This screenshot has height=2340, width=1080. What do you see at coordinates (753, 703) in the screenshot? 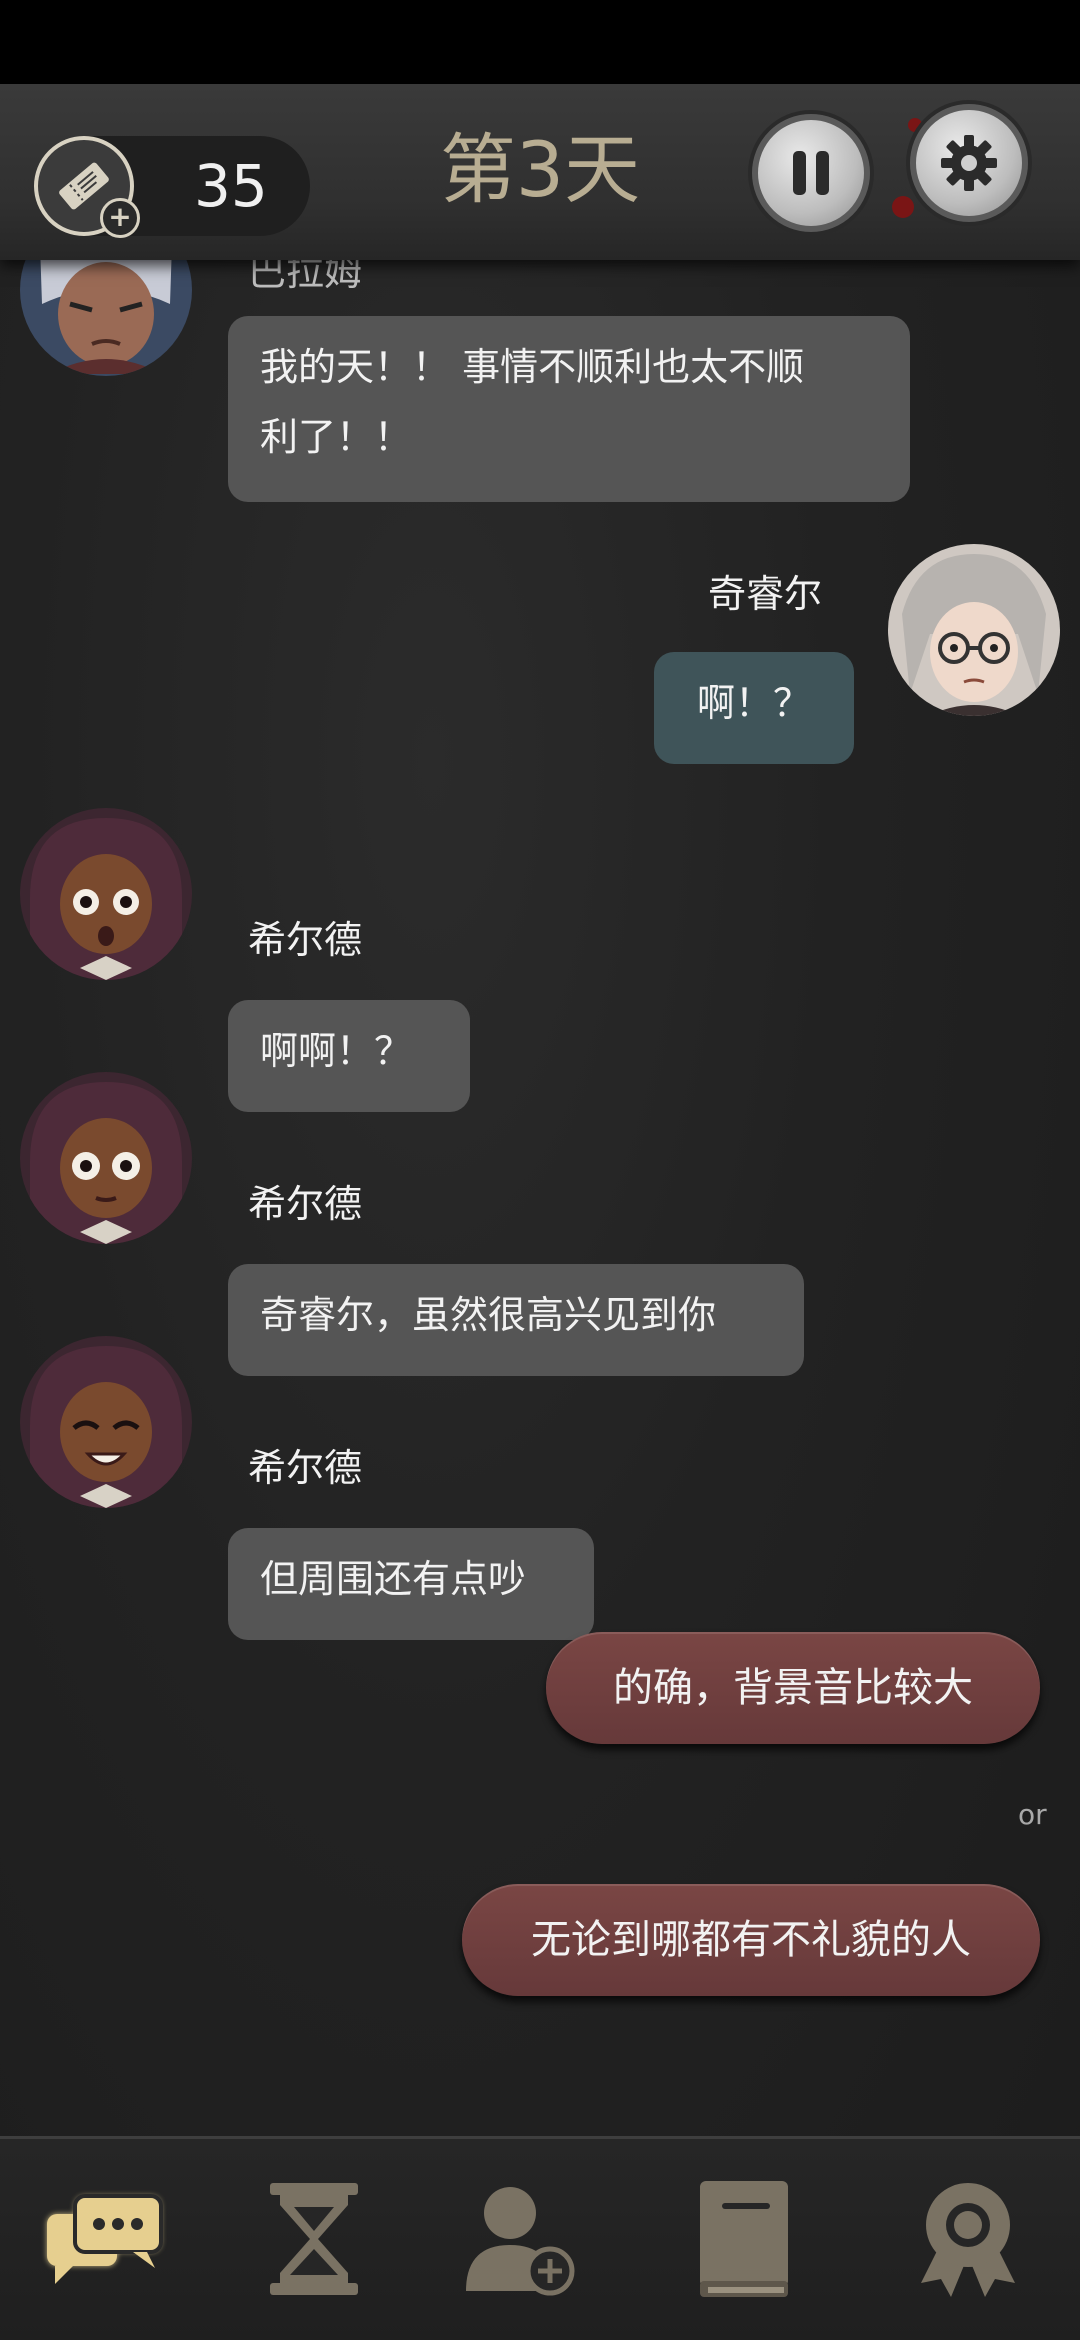
I see `message-text: 啊！？` at bounding box center [753, 703].